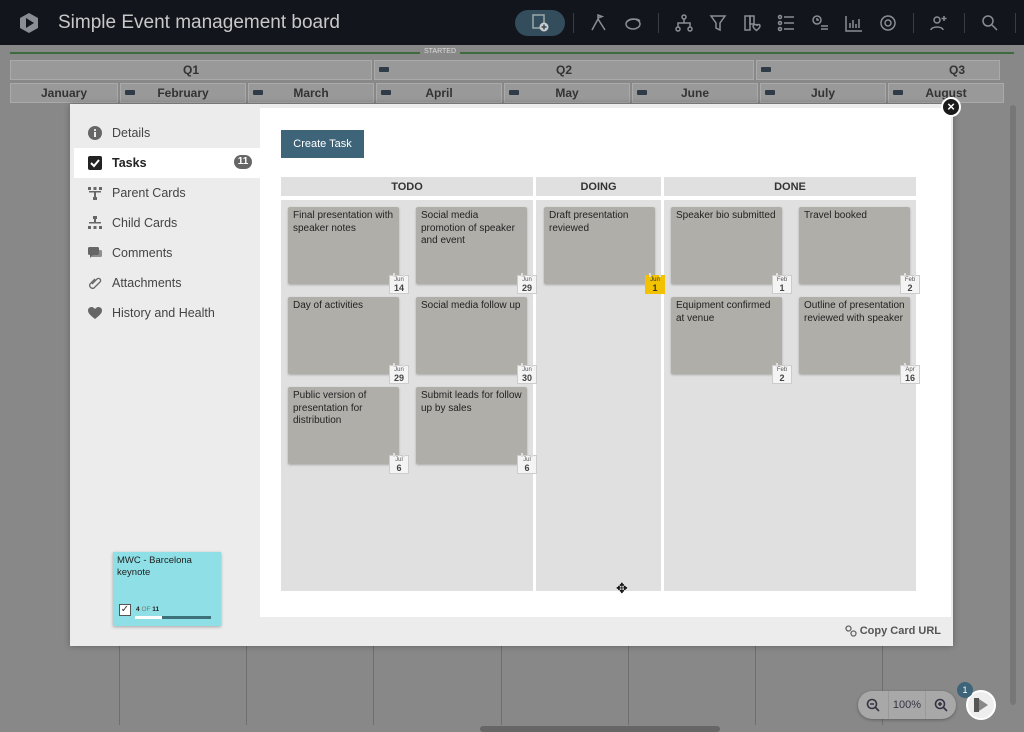 Image resolution: width=1024 pixels, height=732 pixels. What do you see at coordinates (859, 250) in the screenshot?
I see `task-card: Travel booked Feb 2` at bounding box center [859, 250].